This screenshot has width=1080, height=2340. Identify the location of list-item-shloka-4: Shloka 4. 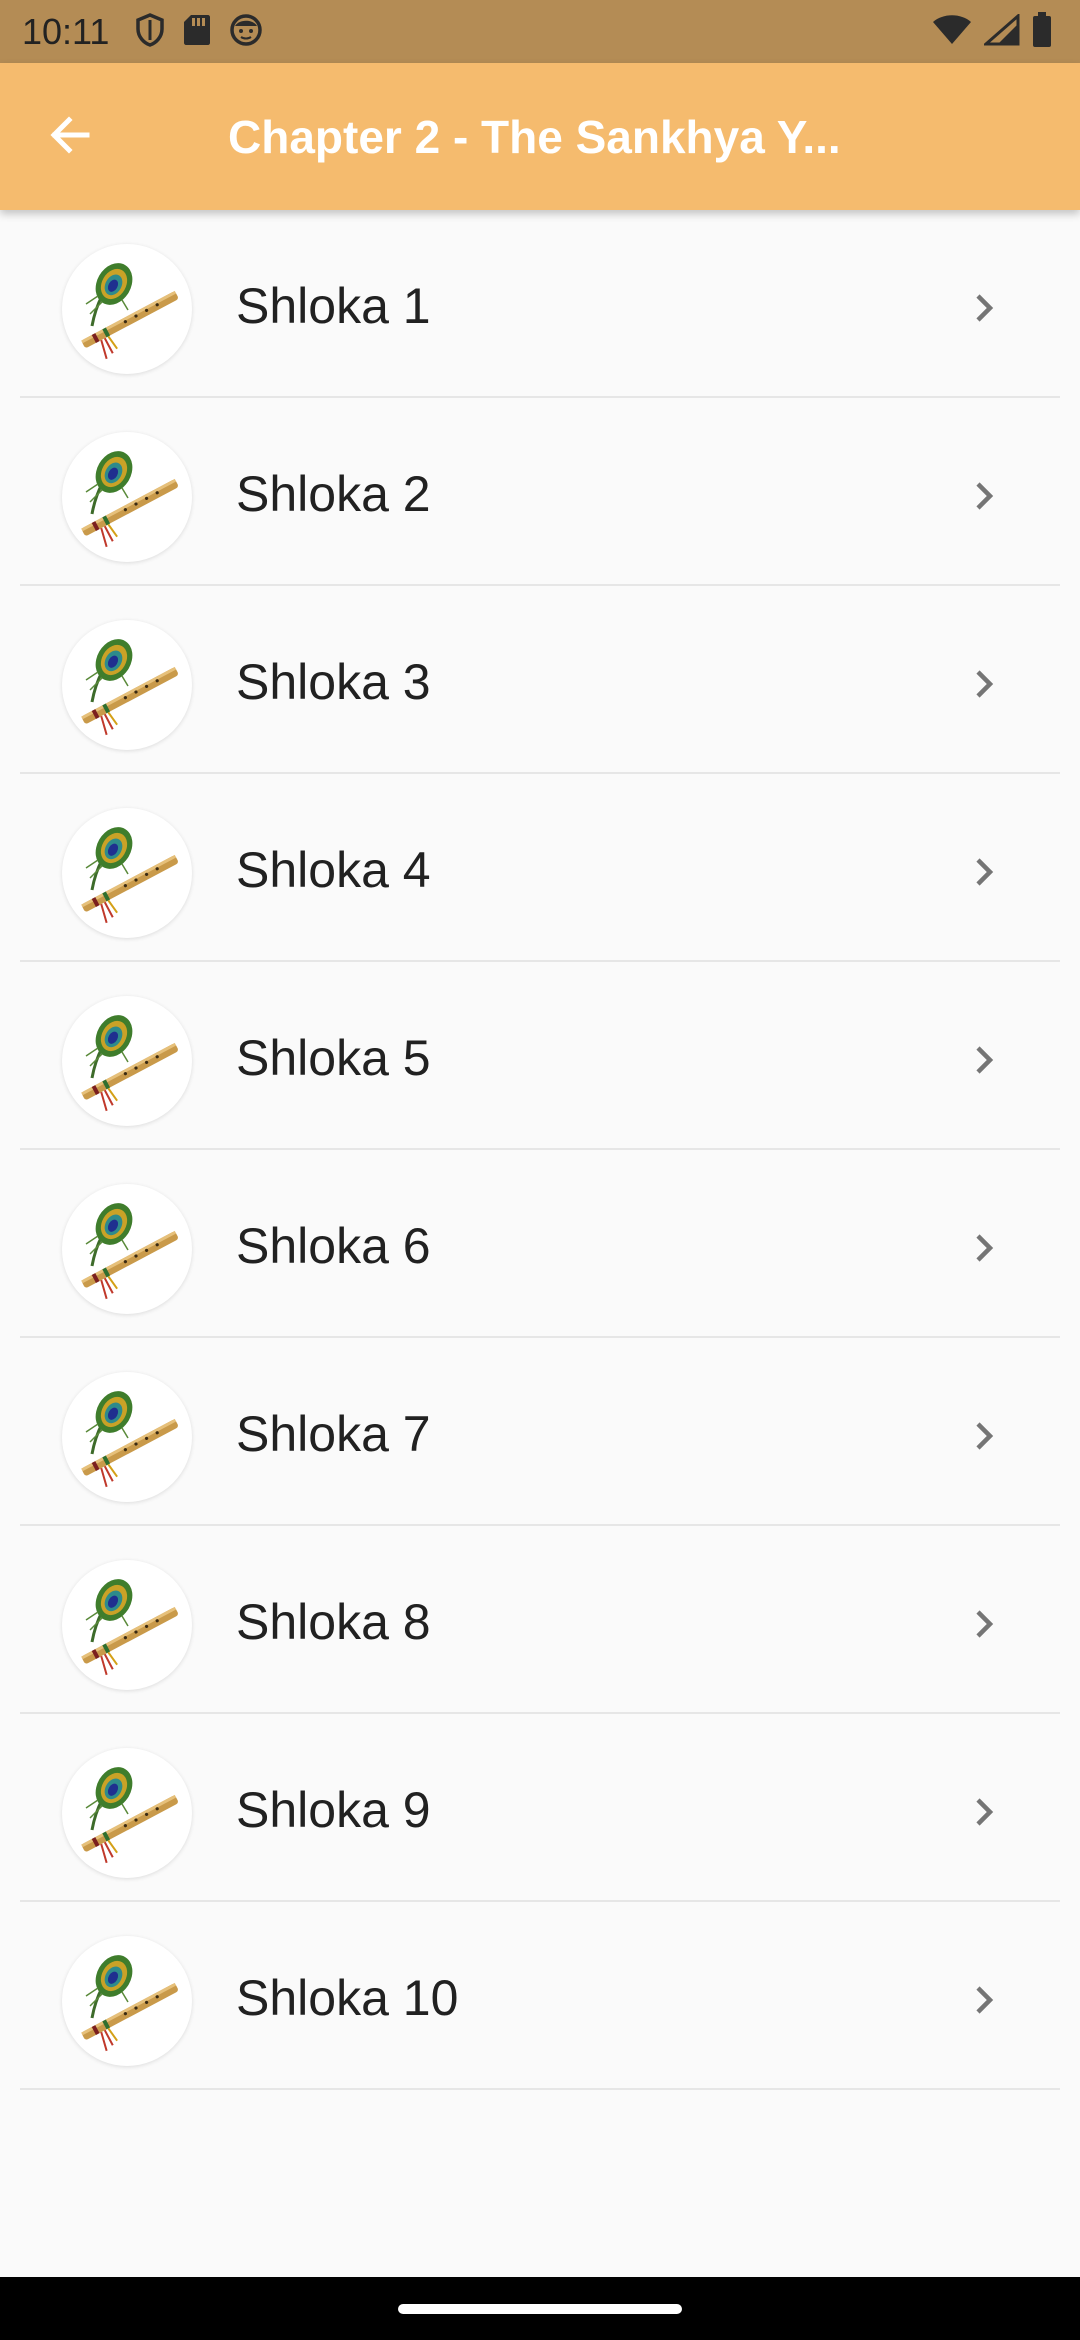
(540, 868).